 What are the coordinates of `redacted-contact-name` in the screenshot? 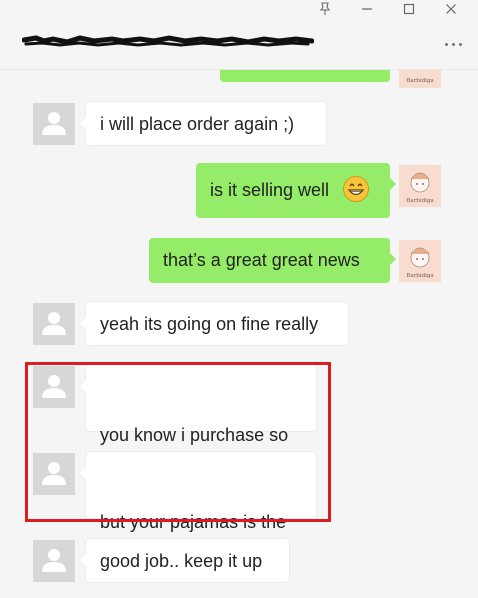 It's located at (168, 40).